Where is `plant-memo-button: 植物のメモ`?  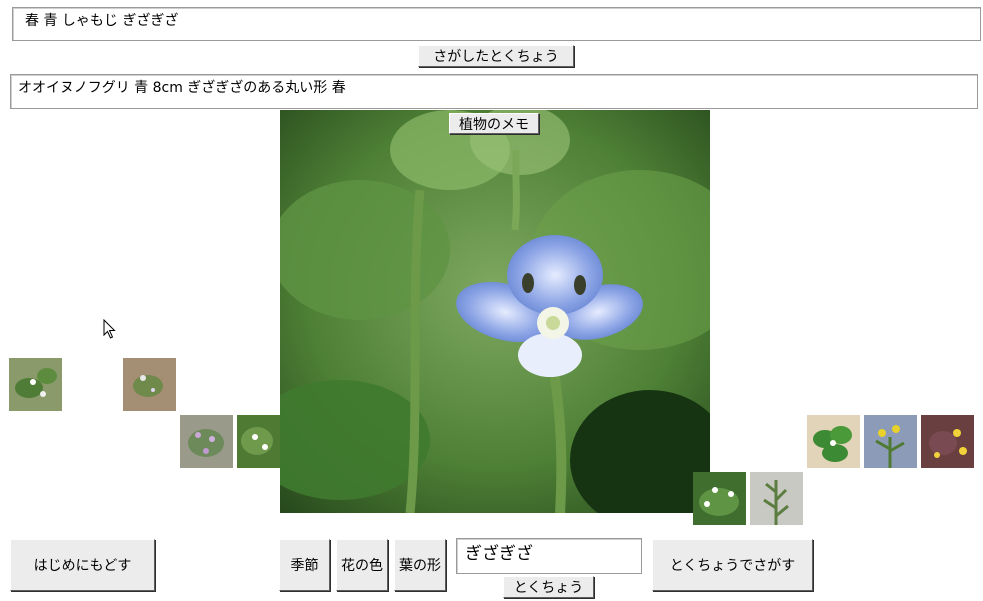 plant-memo-button: 植物のメモ is located at coordinates (494, 123).